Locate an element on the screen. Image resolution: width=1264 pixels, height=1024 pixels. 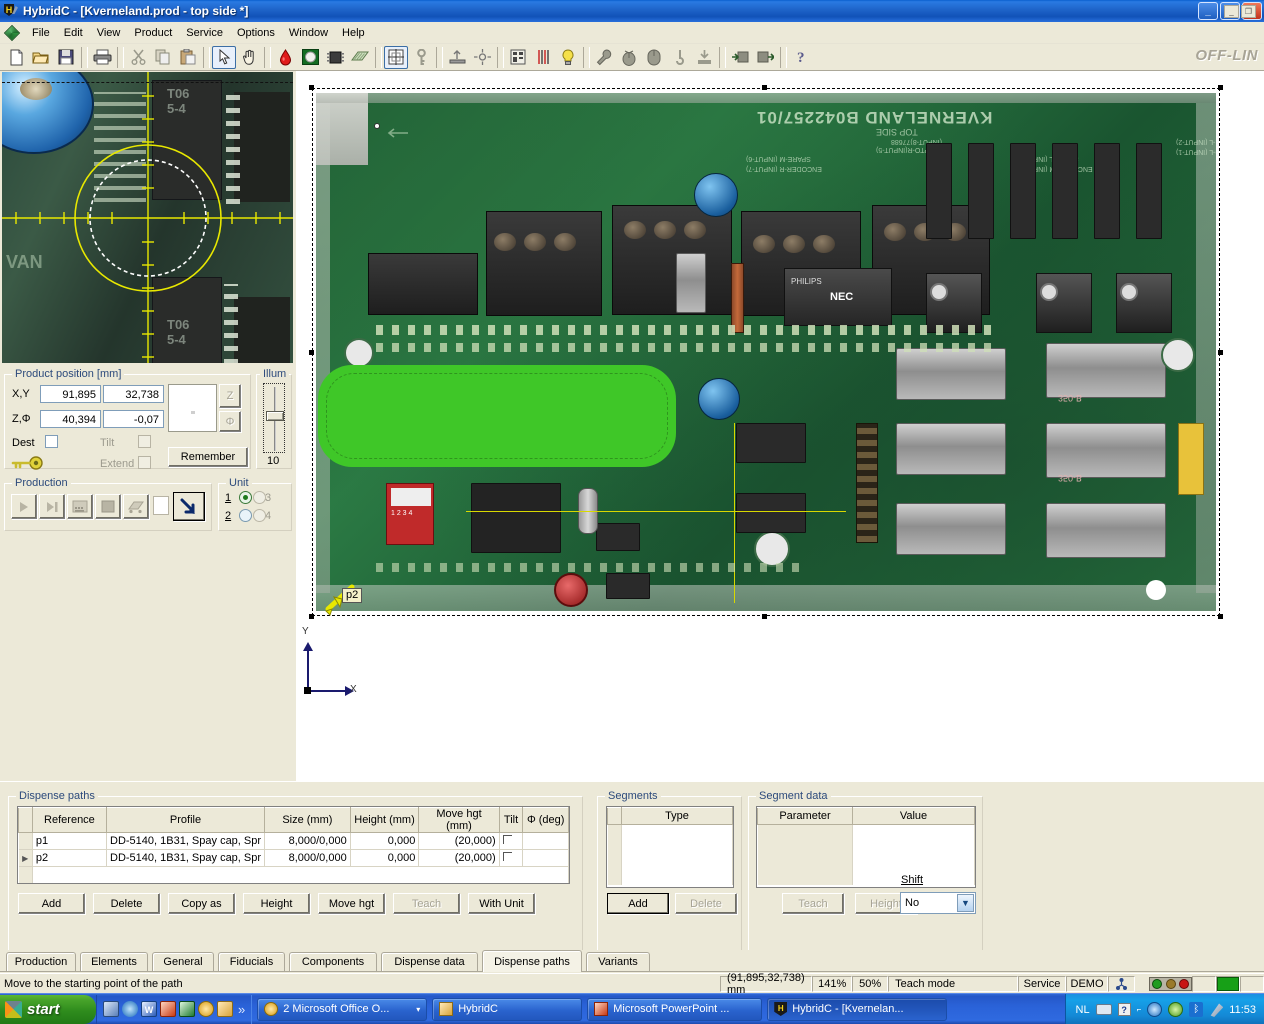
language-indicator: NL is located at coordinates (1083, 1010).